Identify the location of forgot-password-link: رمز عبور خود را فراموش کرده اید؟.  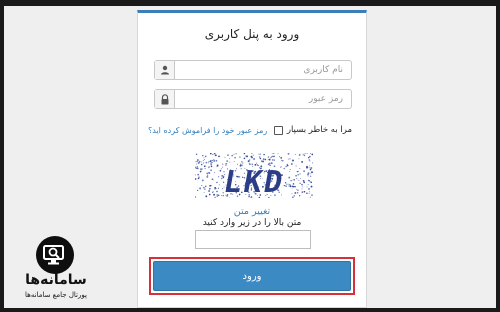
(207, 130).